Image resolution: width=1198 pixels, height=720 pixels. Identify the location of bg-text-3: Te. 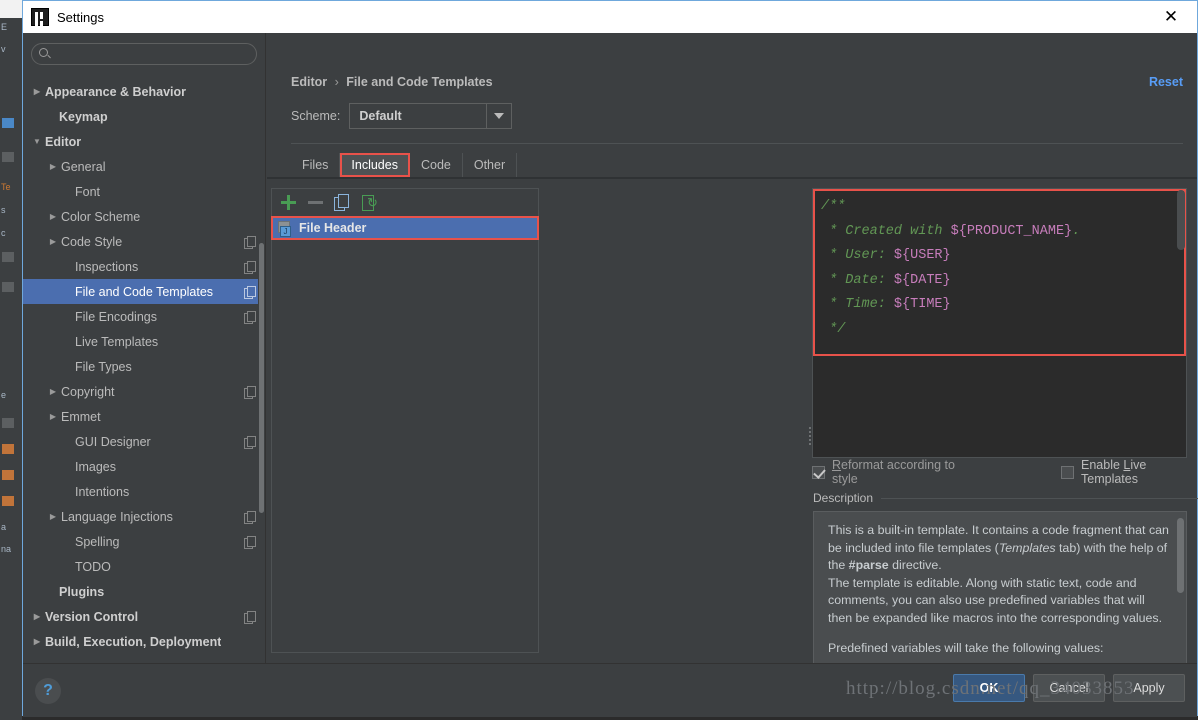
(6, 187).